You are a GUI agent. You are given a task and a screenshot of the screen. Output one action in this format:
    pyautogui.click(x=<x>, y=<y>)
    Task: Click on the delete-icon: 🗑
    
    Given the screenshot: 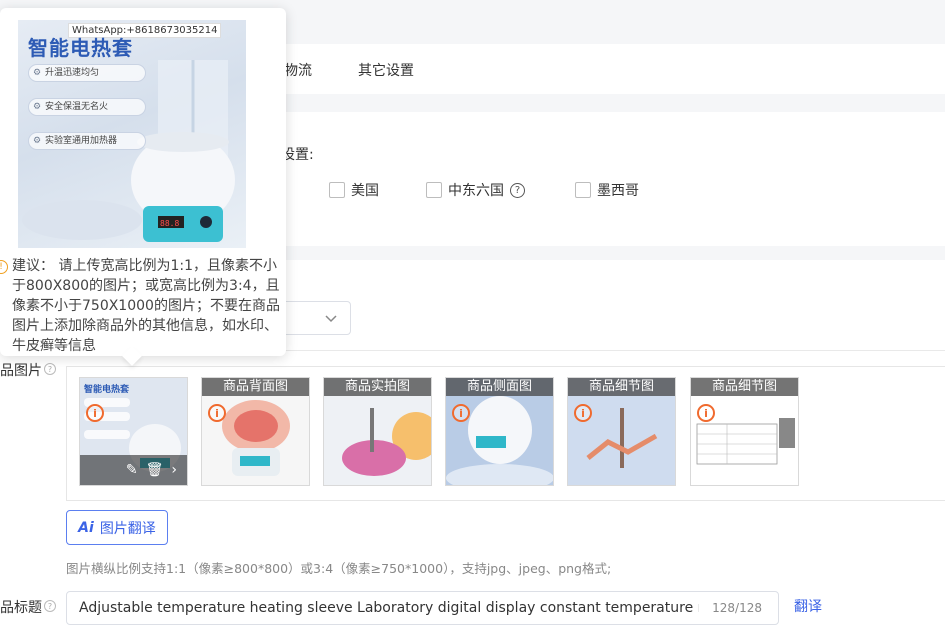 What is the action you would take?
    pyautogui.click(x=155, y=470)
    